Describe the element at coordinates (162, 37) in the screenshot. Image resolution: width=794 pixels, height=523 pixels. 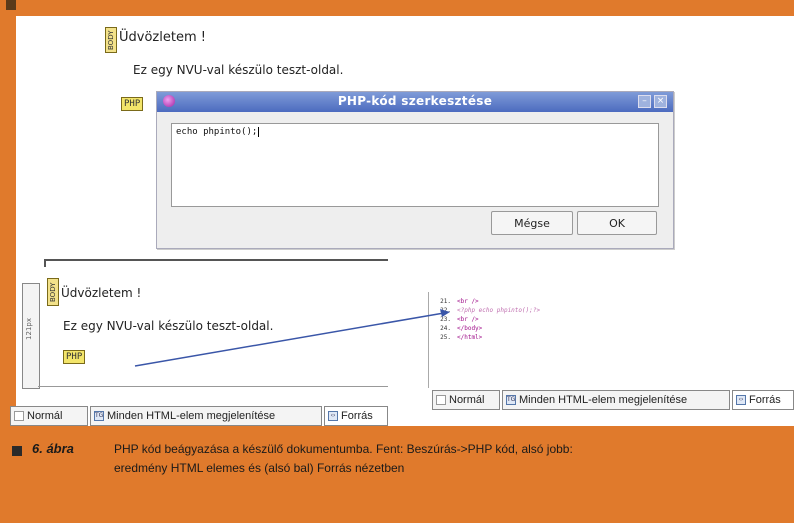
I see `greeting-text: Üdvözletem !` at that location.